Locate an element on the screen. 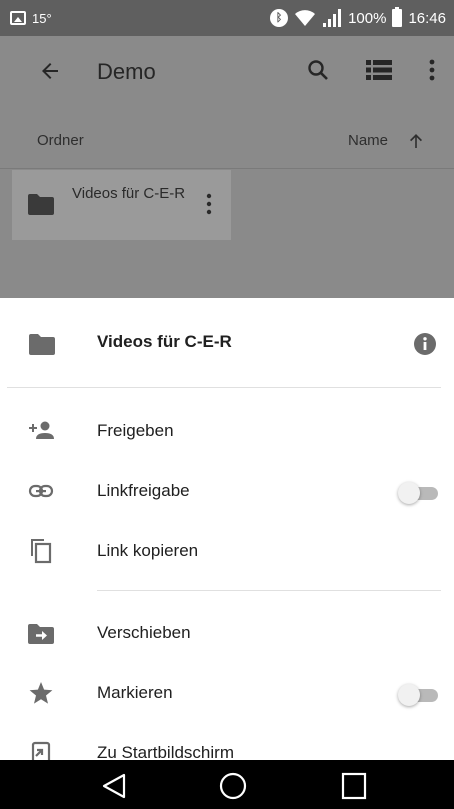  folder-name: Videos für C-E-R is located at coordinates (129, 193).